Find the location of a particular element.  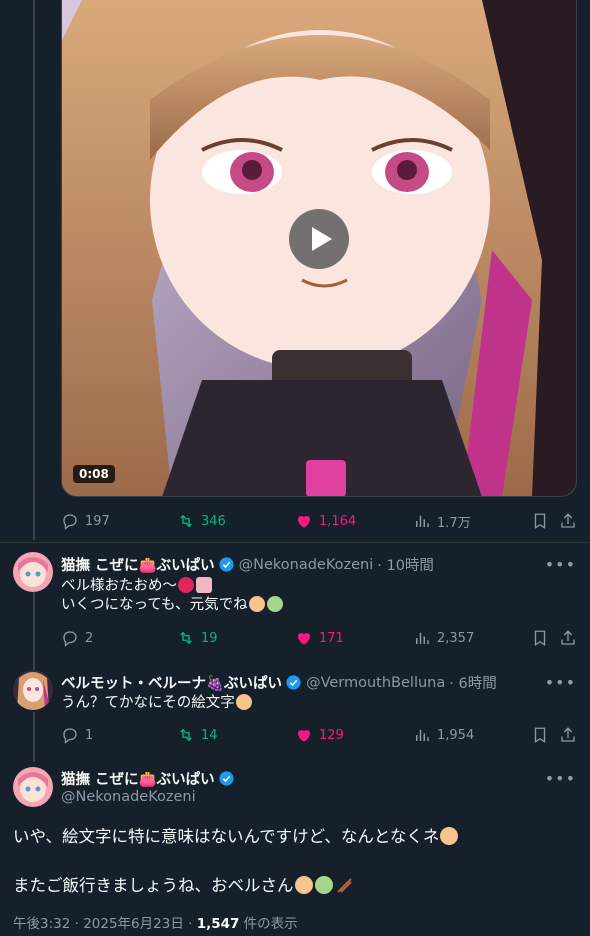

play-icon is located at coordinates (322, 239).